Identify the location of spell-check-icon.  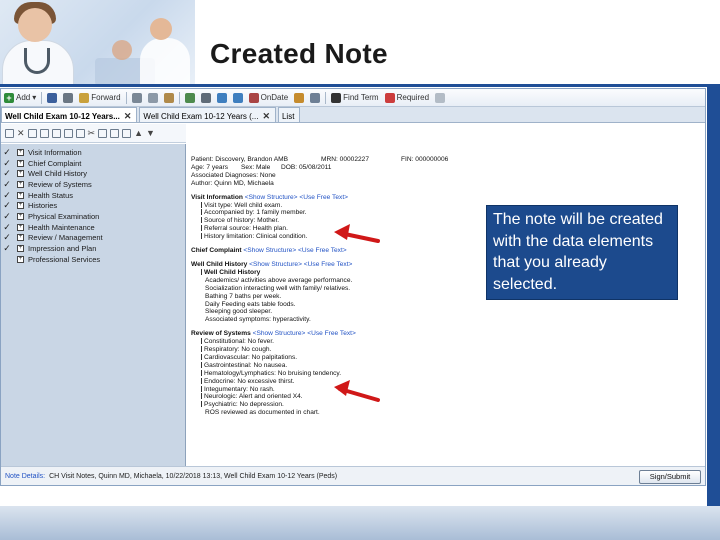
(189, 97).